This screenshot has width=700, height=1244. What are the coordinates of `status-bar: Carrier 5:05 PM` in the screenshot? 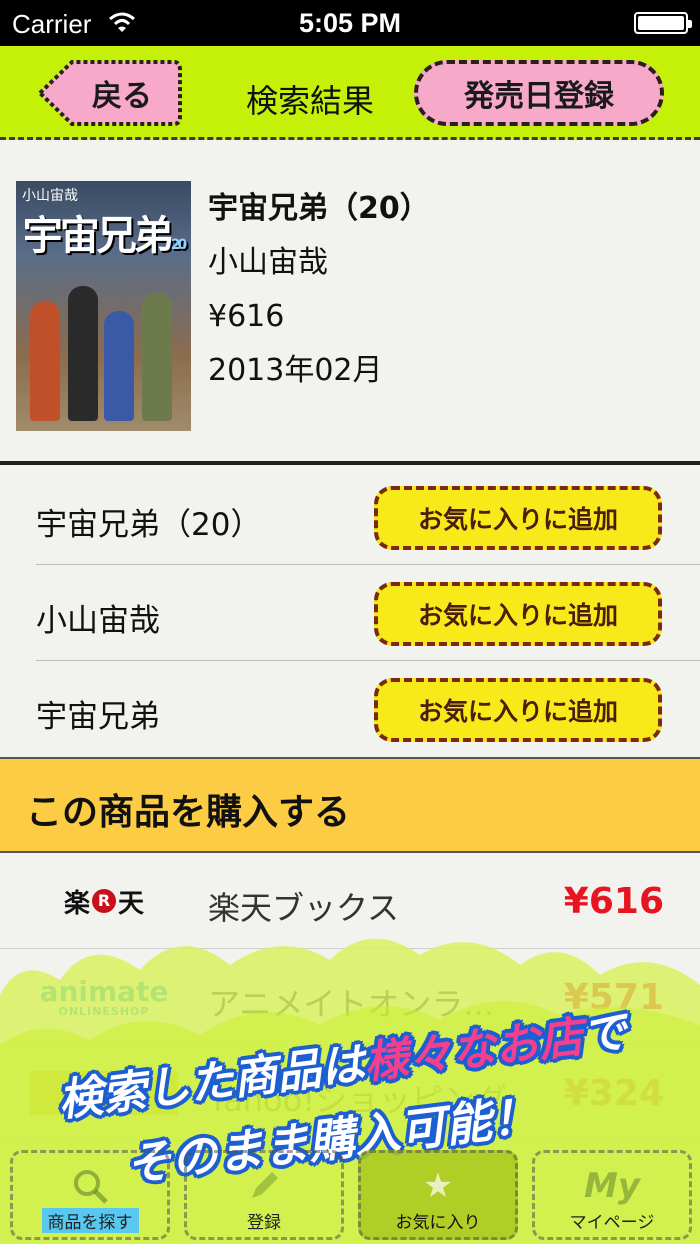 It's located at (350, 23).